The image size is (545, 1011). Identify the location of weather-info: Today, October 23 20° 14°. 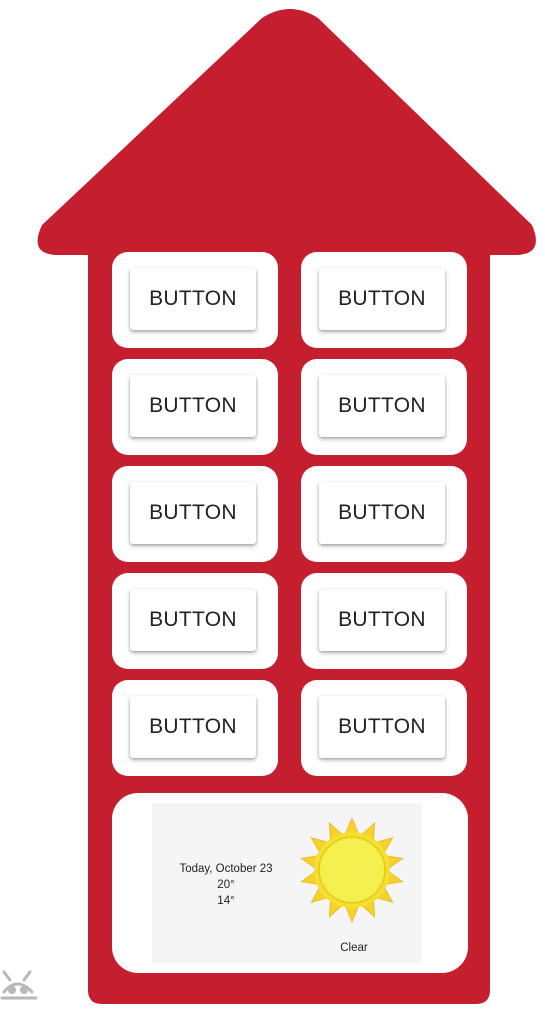
(226, 885).